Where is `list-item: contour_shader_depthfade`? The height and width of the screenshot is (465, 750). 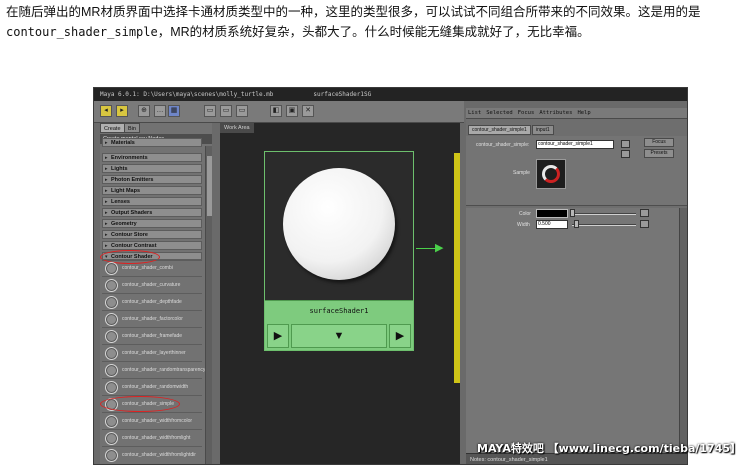
list-item: contour_shader_depthfade is located at coordinates (152, 301).